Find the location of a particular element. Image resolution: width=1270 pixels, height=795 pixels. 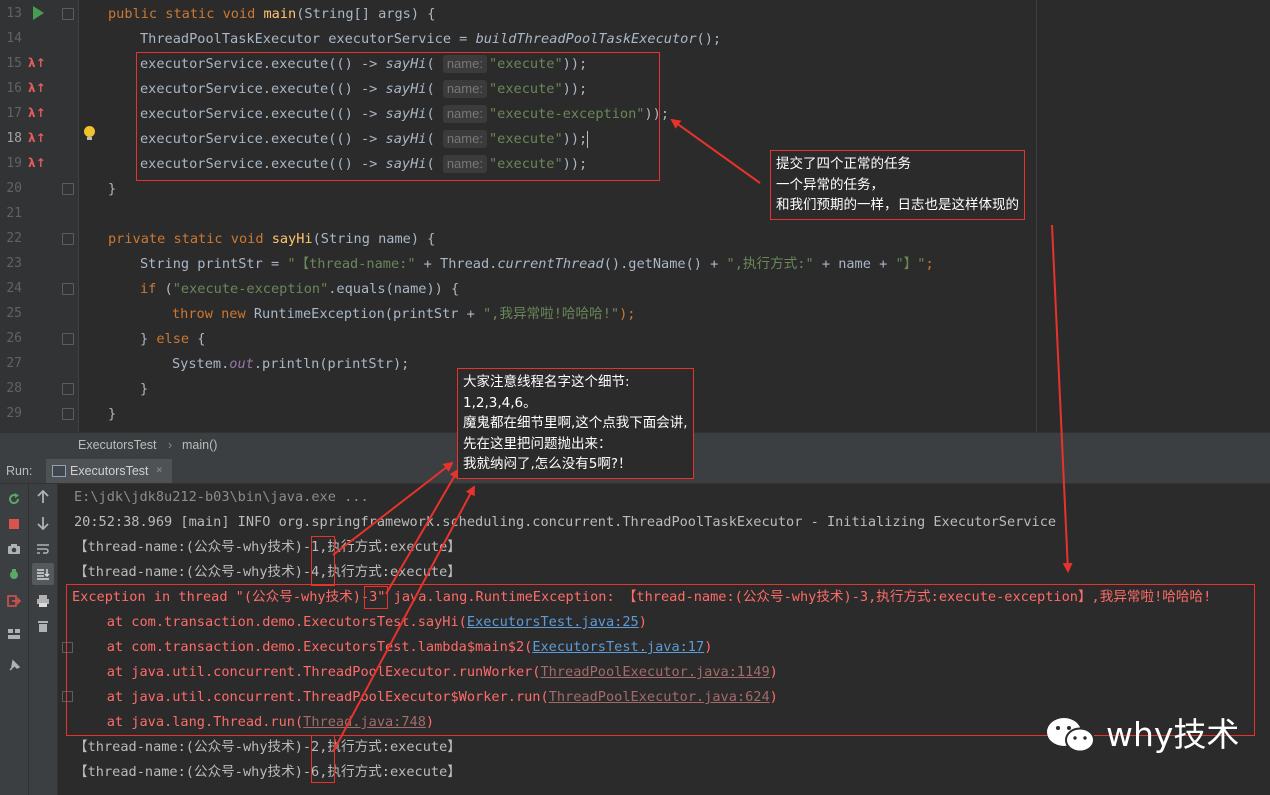

source-link: Thread.java:748 is located at coordinates (364, 722).